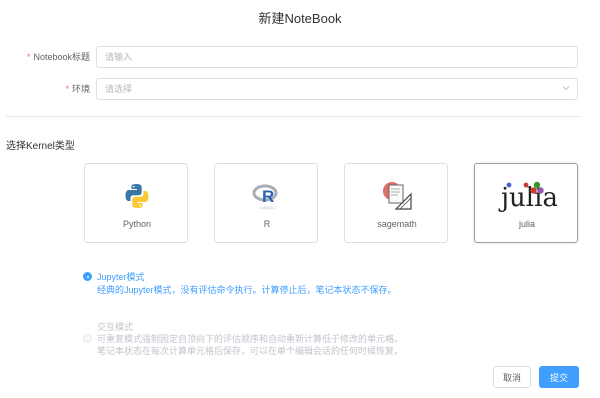 Image resolution: width=600 pixels, height=398 pixels. I want to click on environment-select, so click(337, 89).